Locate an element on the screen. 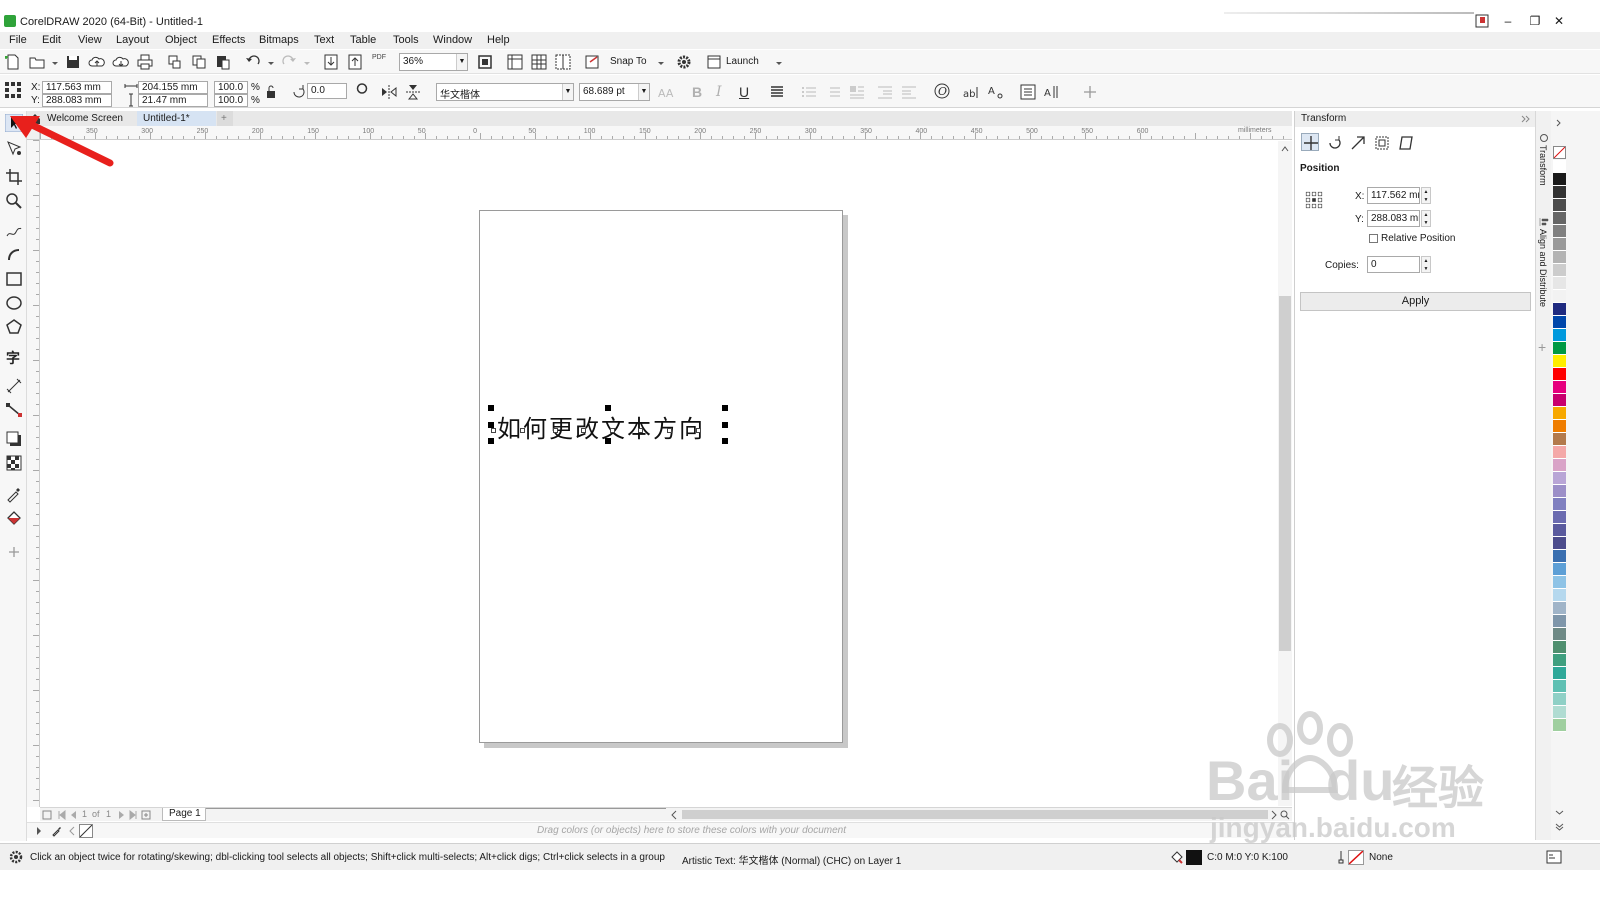  palette-scroll-up-icon is located at coordinates (1559, 122).